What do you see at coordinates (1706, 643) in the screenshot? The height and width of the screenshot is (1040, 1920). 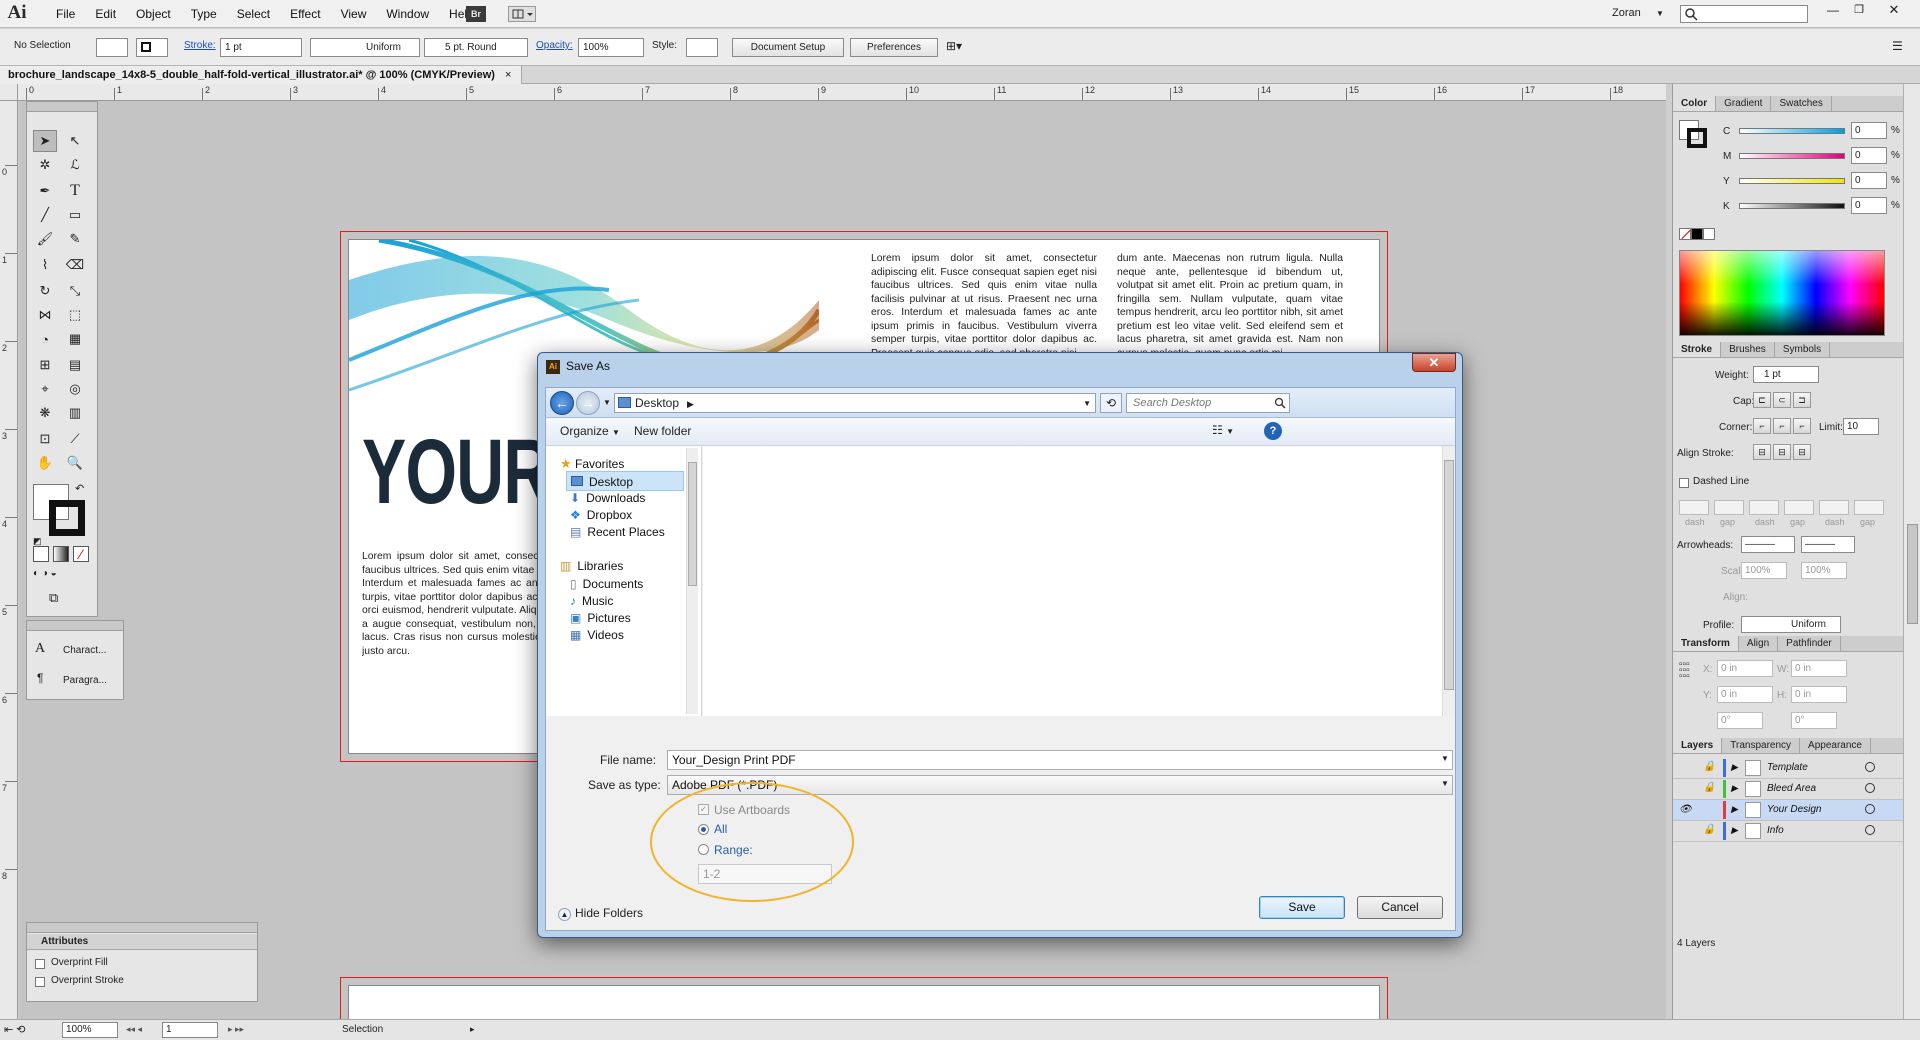 I see `tab-transform: Transform` at bounding box center [1706, 643].